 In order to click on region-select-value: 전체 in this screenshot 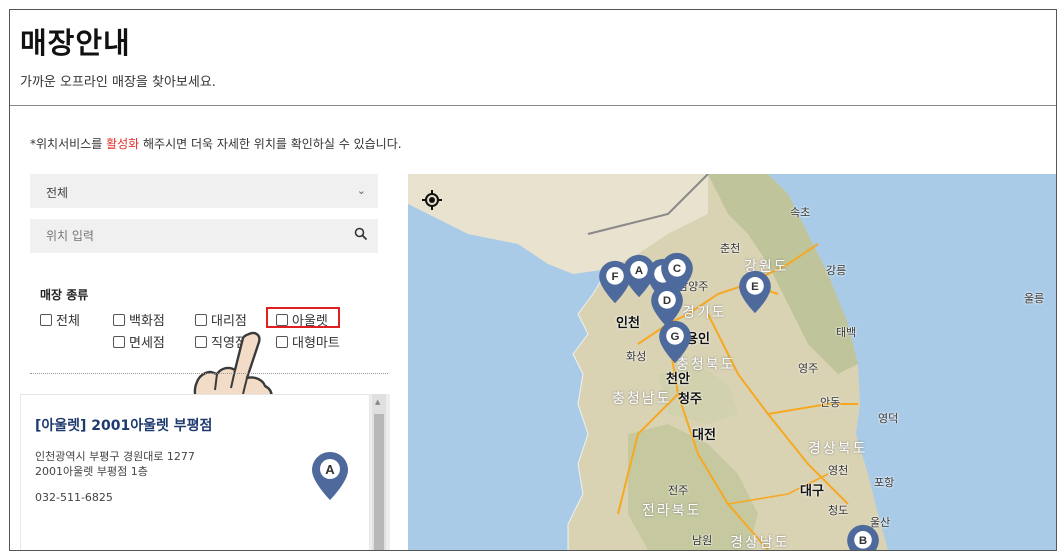, I will do `click(57, 193)`.